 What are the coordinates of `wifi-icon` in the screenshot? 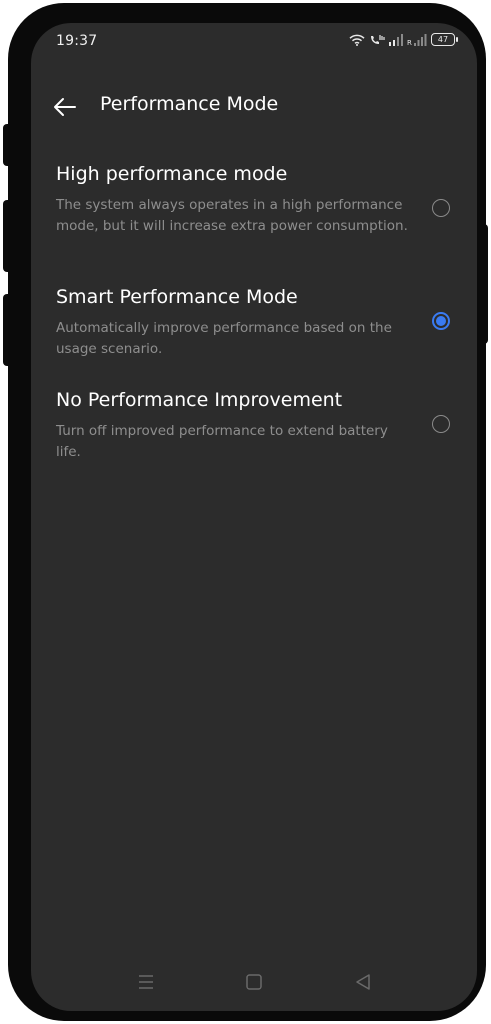 It's located at (357, 40).